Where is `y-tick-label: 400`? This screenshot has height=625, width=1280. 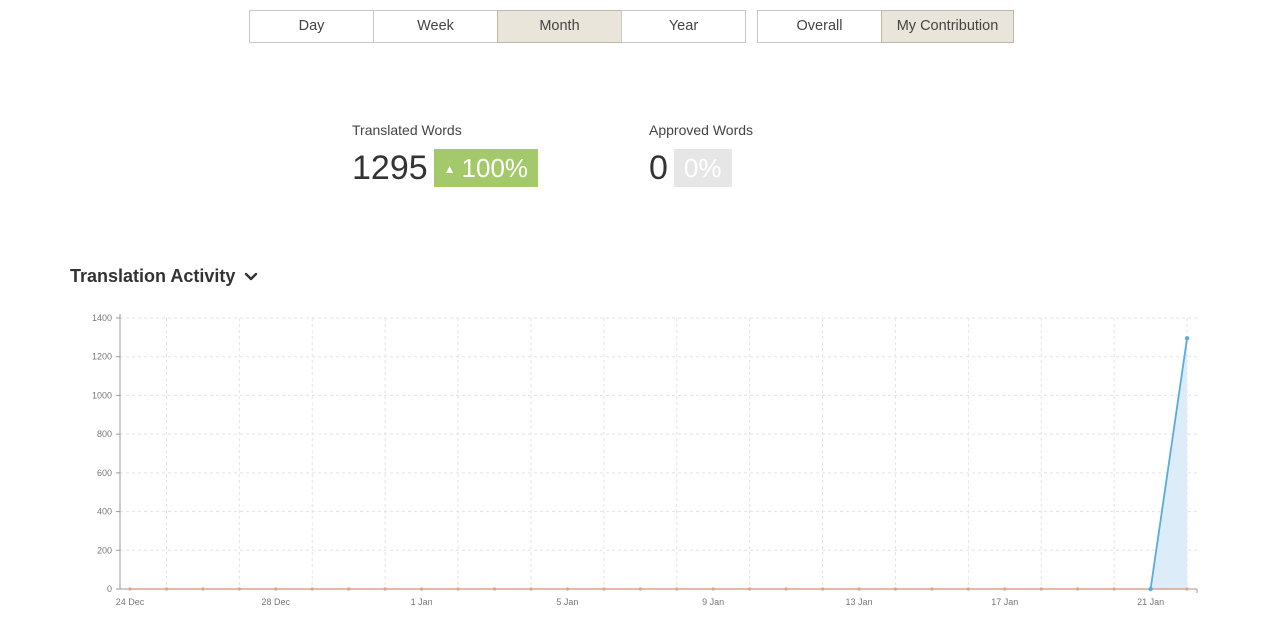
y-tick-label: 400 is located at coordinates (104, 512).